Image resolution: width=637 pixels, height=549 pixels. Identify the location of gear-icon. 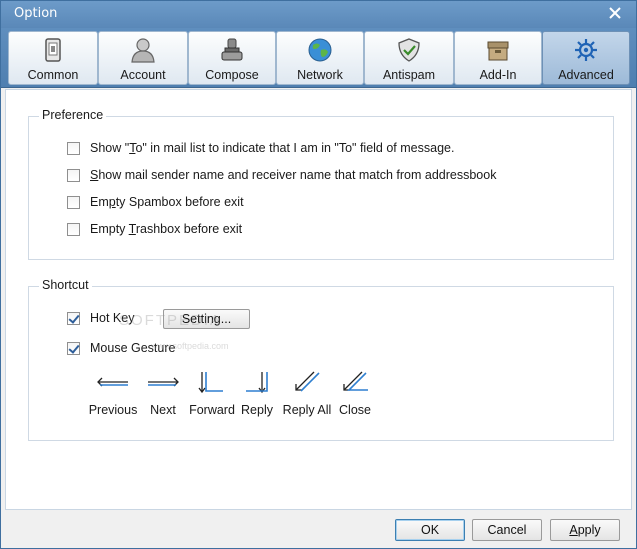
(586, 50).